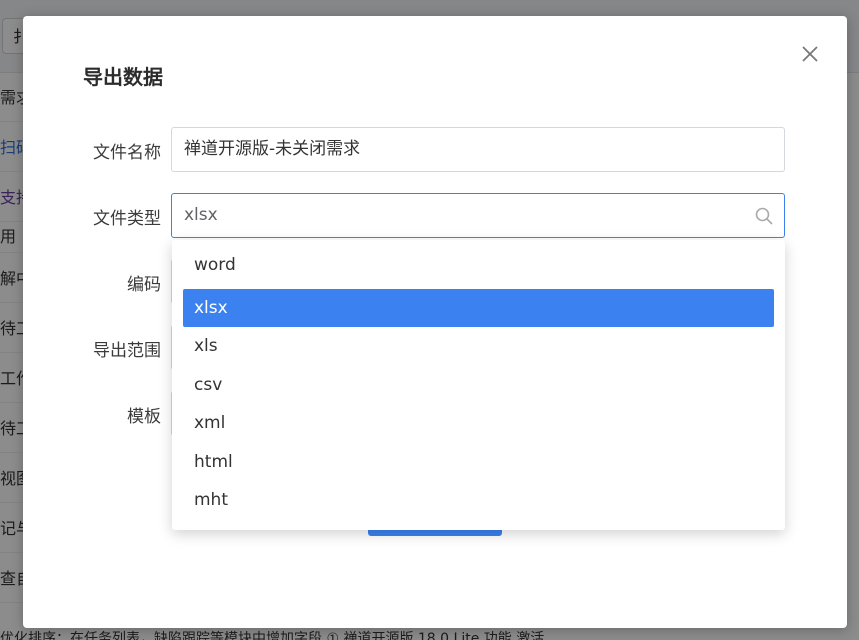  Describe the element at coordinates (478, 500) in the screenshot. I see `dropdown-option-mht: mht` at that location.